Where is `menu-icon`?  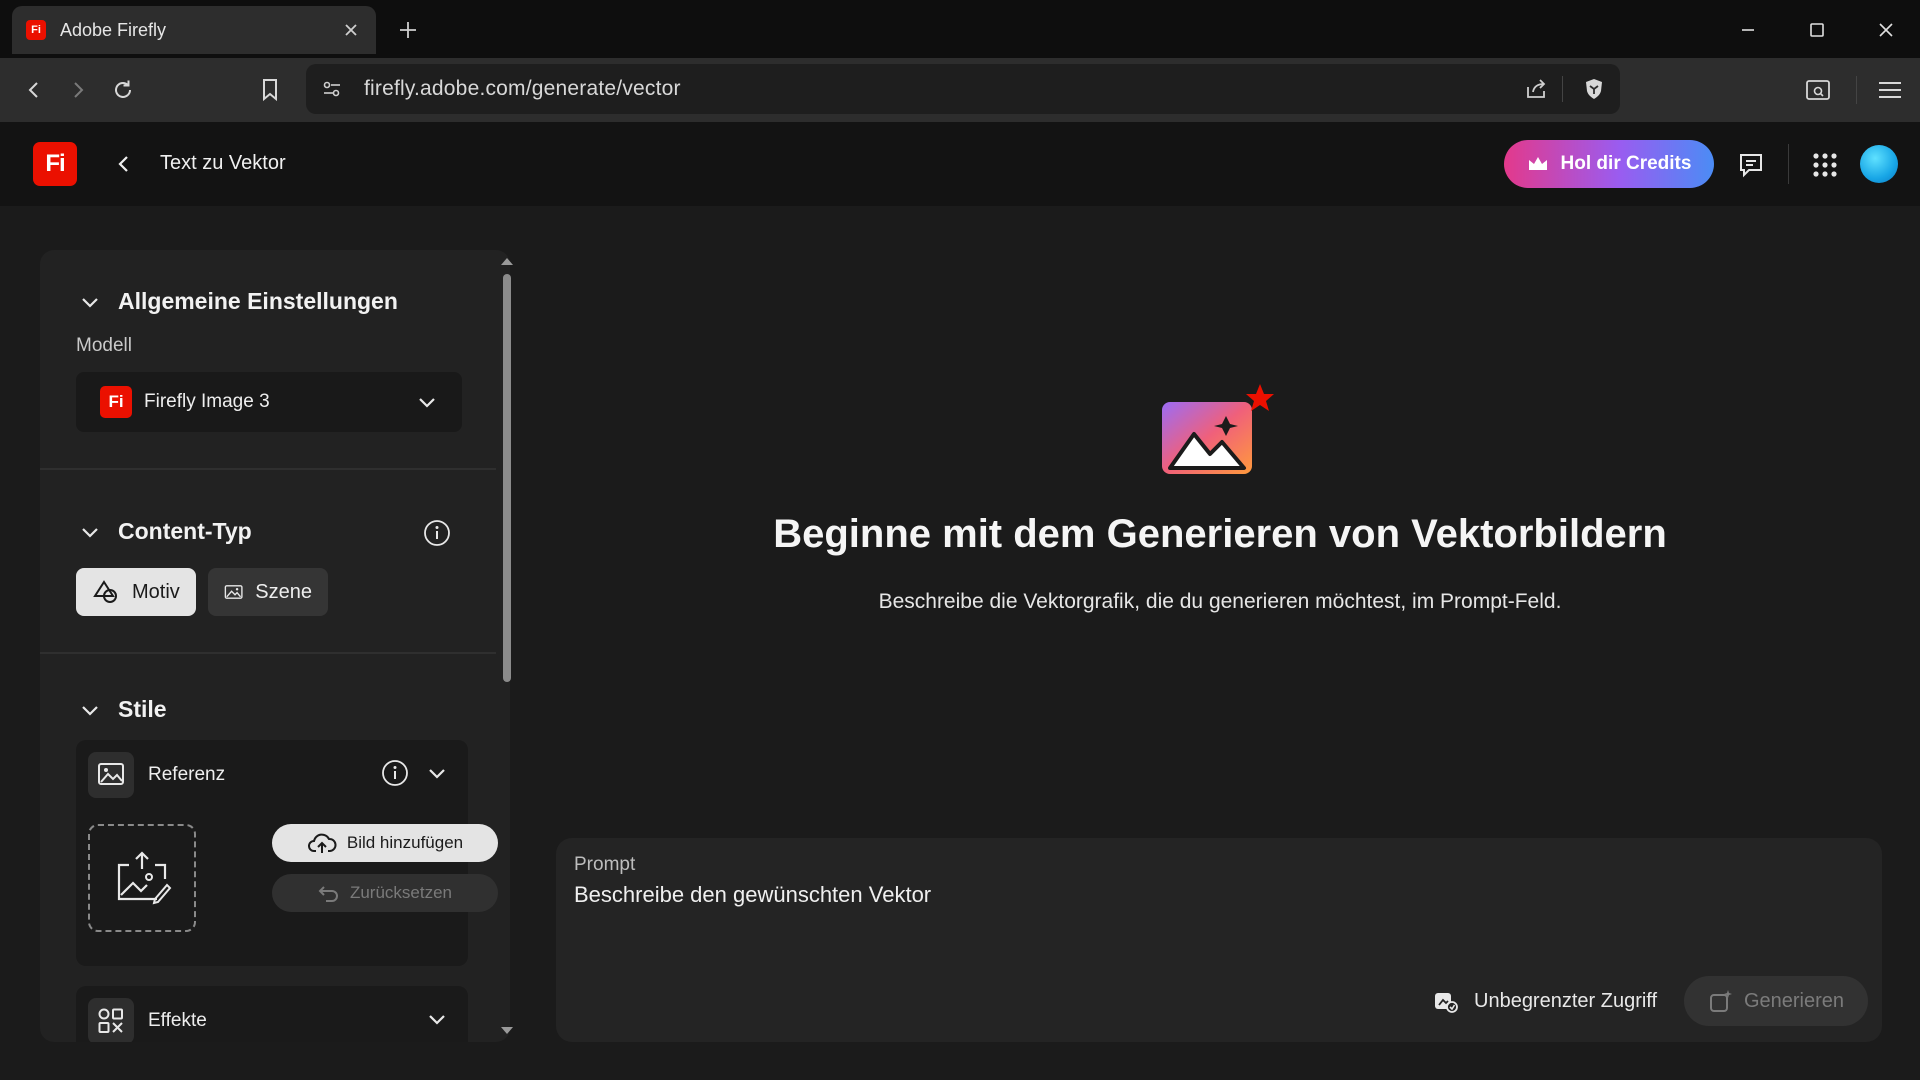
menu-icon is located at coordinates (1890, 90).